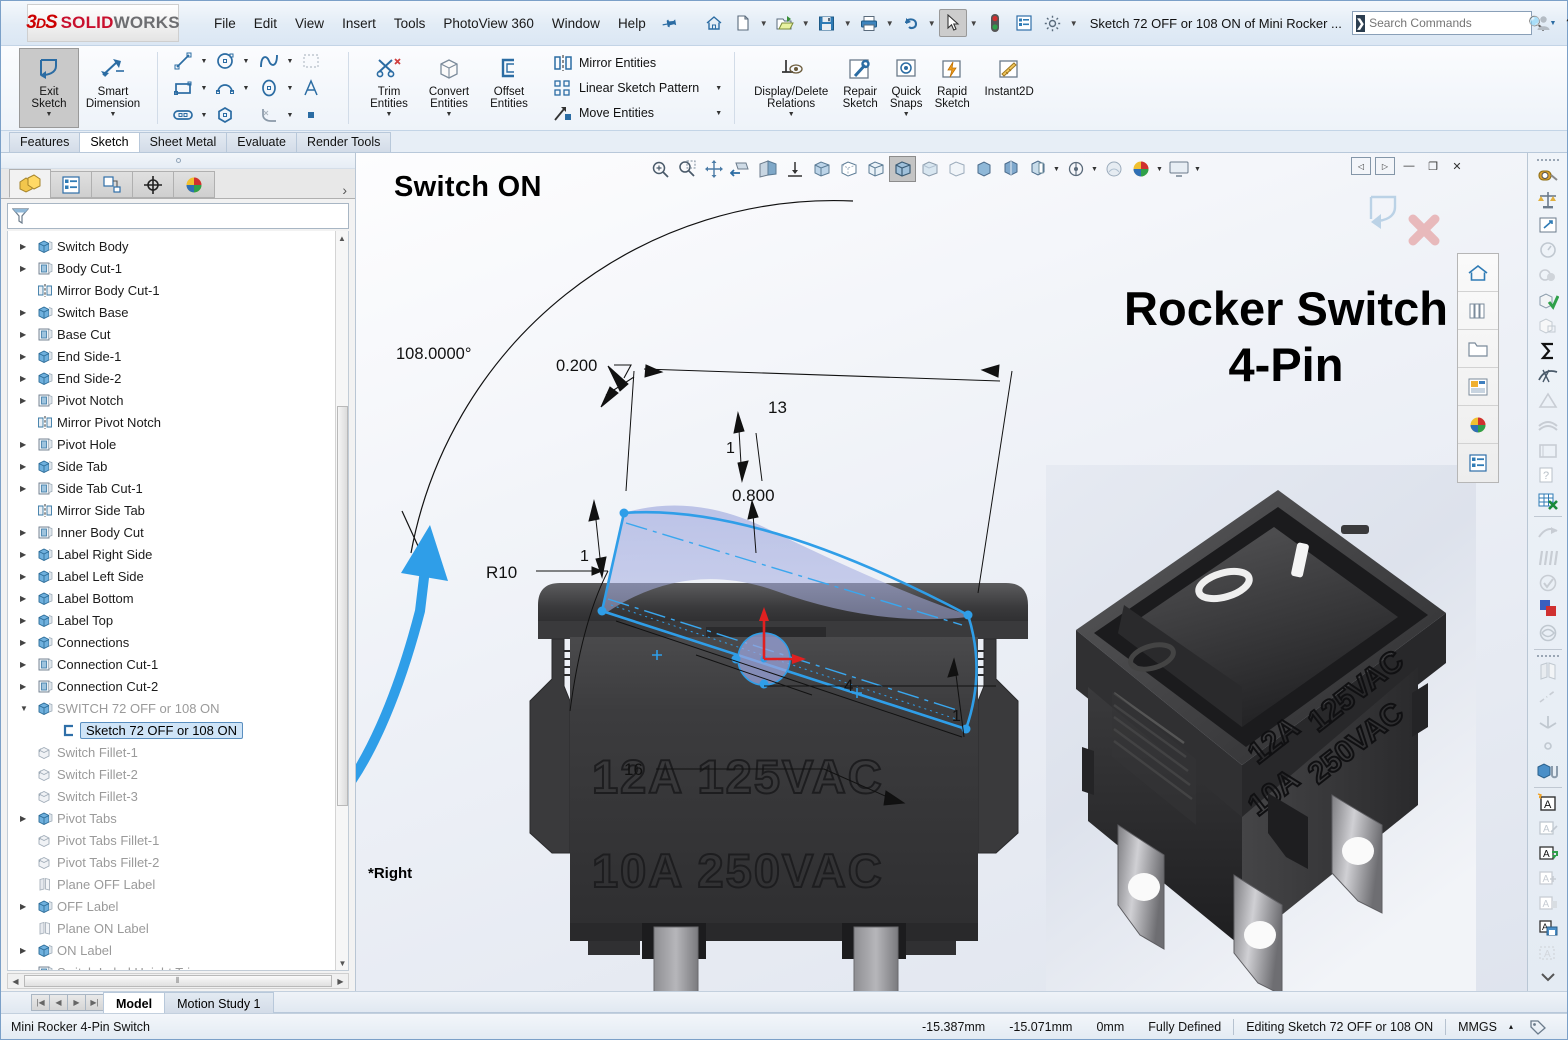 The height and width of the screenshot is (1040, 1568). Describe the element at coordinates (743, 23) in the screenshot. I see `new-document-icon` at that location.